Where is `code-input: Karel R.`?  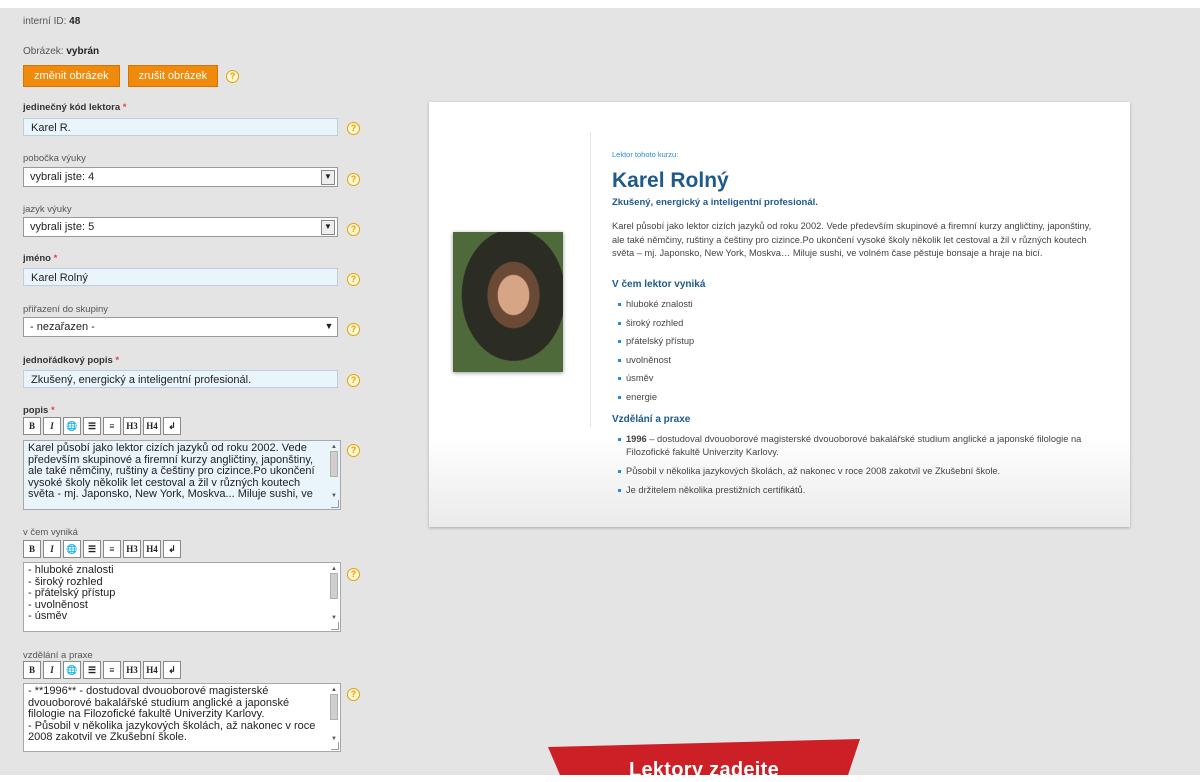 code-input: Karel R. is located at coordinates (180, 127).